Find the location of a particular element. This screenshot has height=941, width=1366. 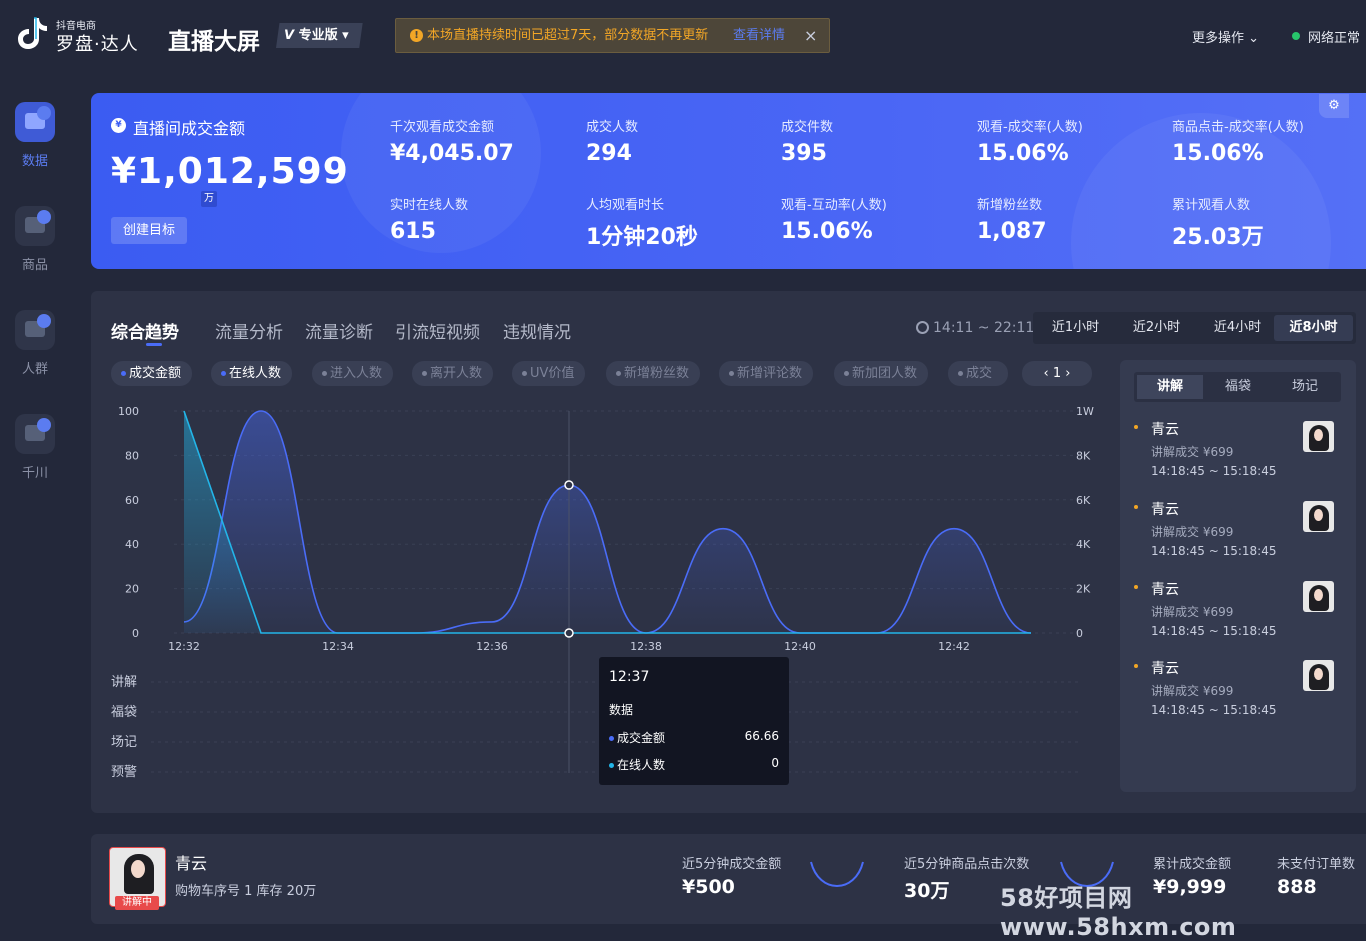

tooltip-row-value: 66.66 is located at coordinates (761, 736).